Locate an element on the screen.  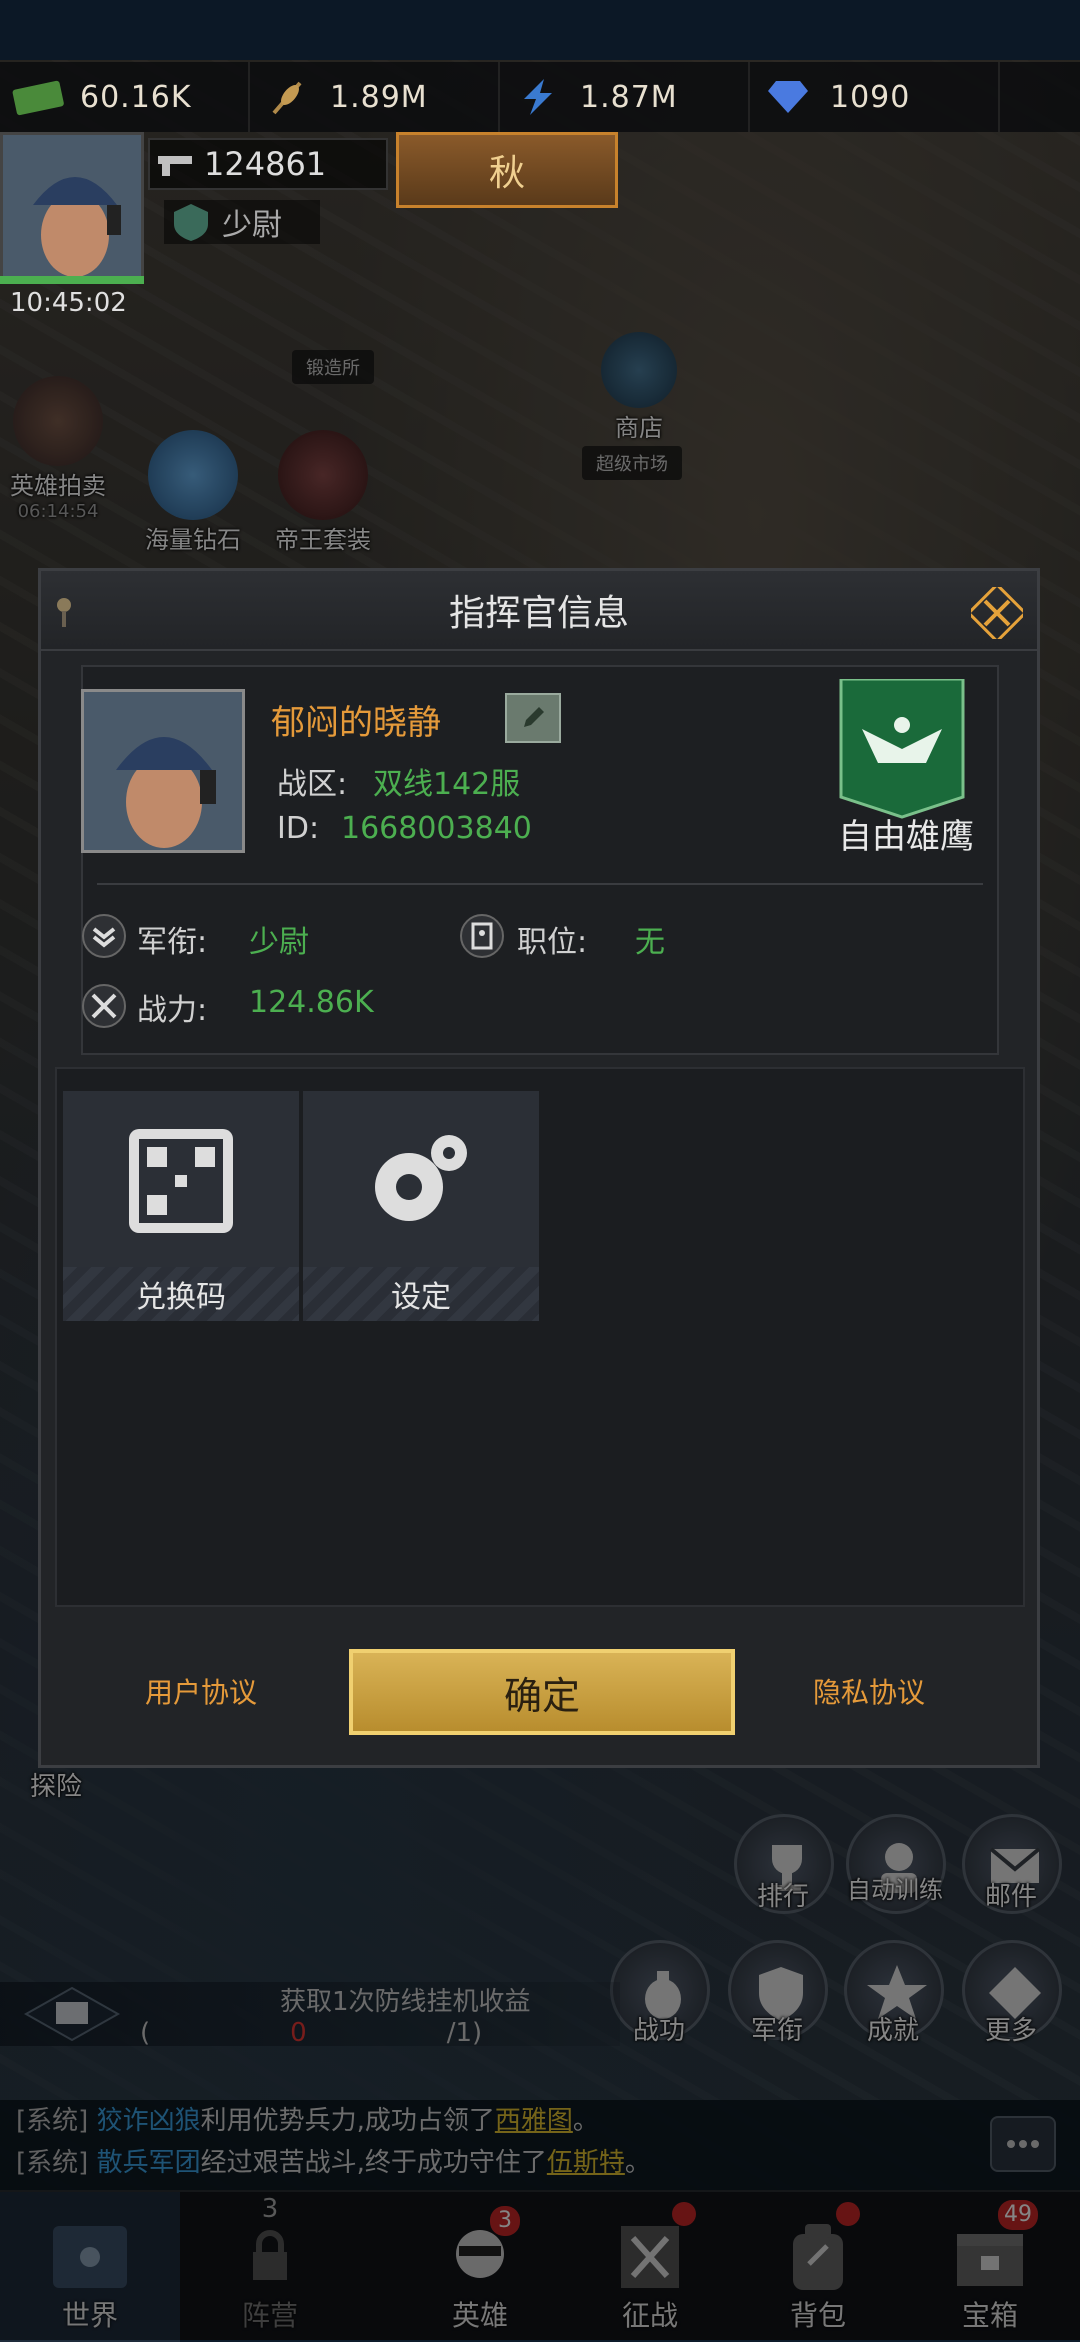
resource-value: 1.89M is located at coordinates (379, 97).